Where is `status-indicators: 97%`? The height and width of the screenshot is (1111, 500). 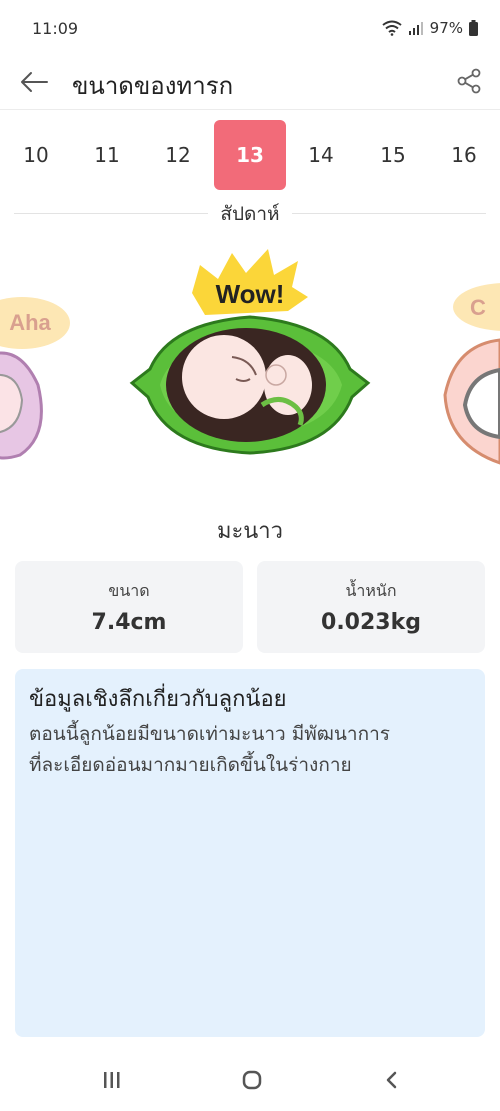 status-indicators: 97% is located at coordinates (430, 28).